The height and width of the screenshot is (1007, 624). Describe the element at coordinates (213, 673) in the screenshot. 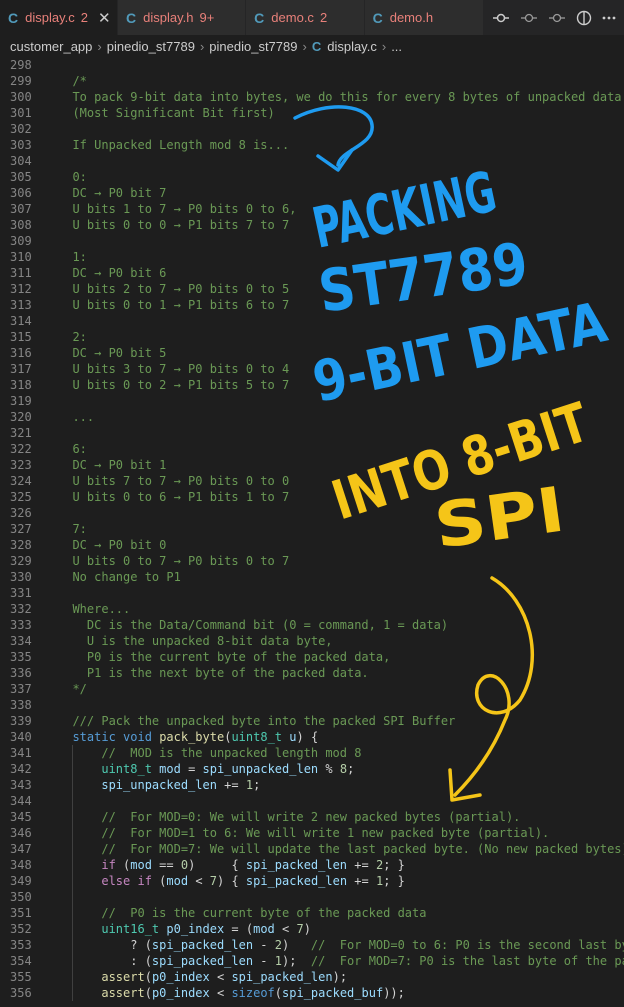

I see `code-text: P1 is the next byte of the packed data.` at that location.